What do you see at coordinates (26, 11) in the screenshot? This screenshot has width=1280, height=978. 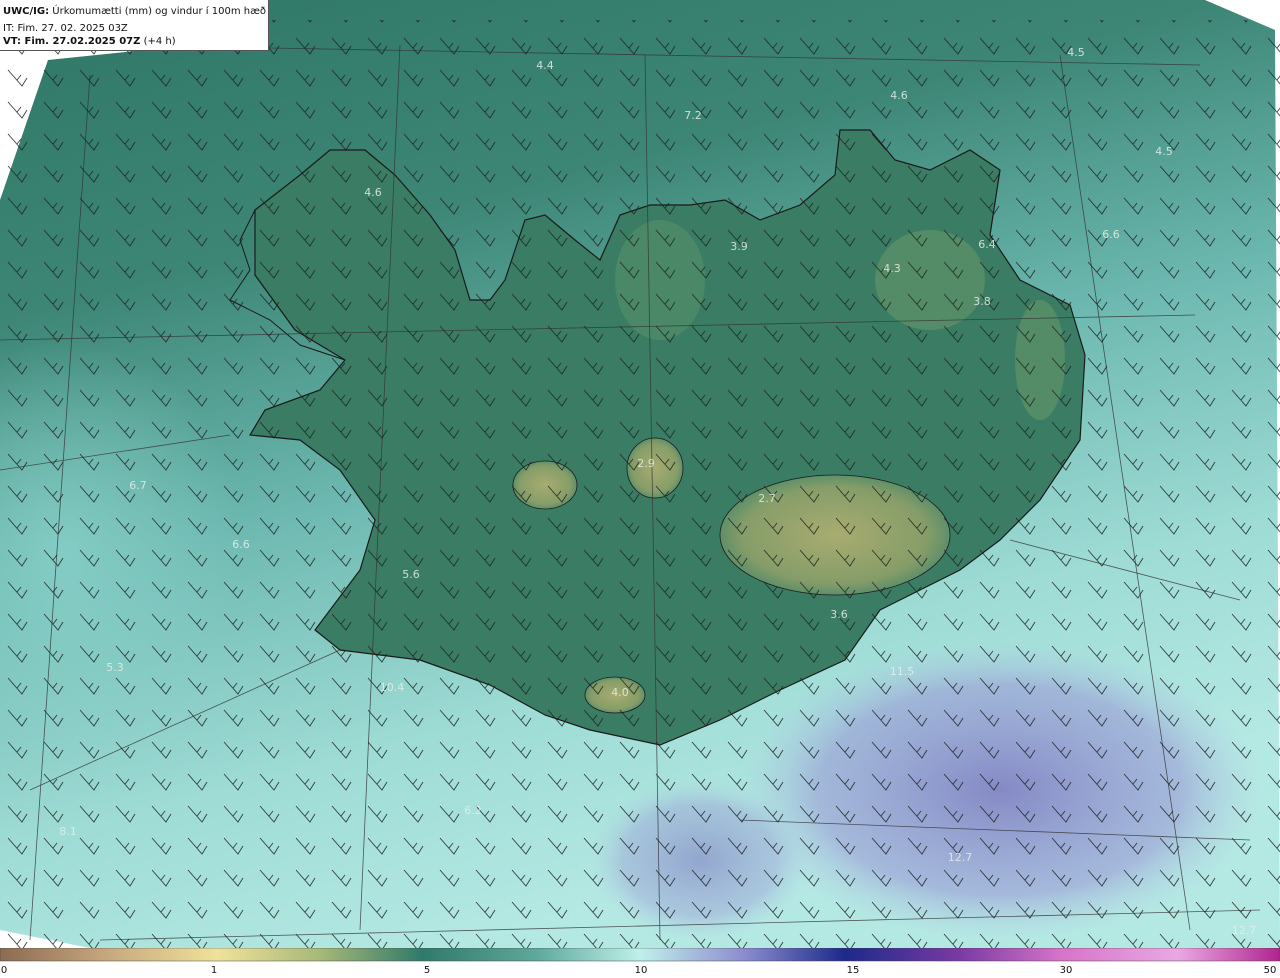 I see `product-name: UWC/IG:` at bounding box center [26, 11].